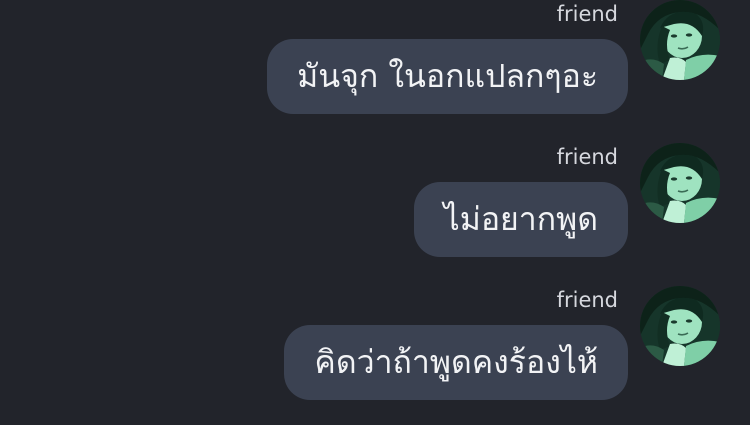  I want to click on message-bubble: คิดว่าถ้าพูดคงร้องไห้, so click(456, 362).